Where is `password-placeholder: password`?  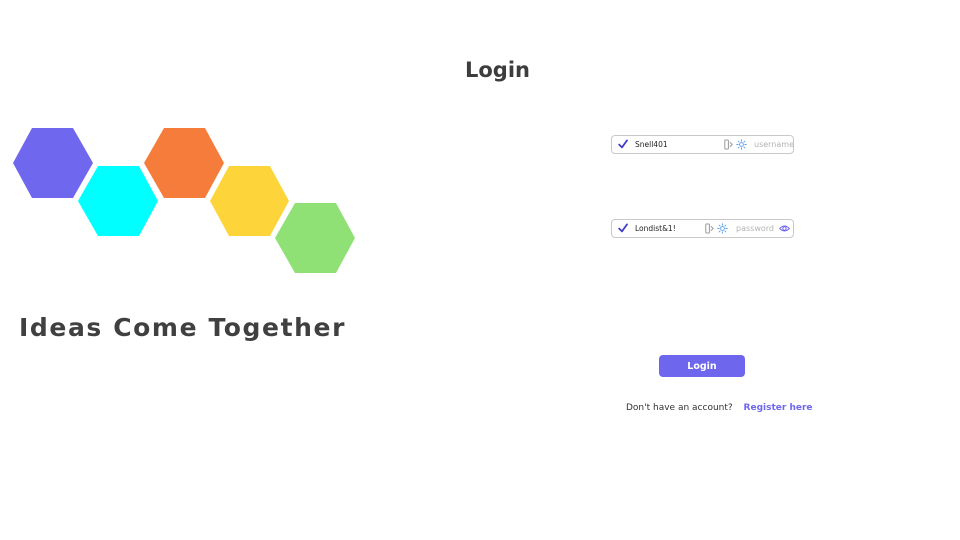 password-placeholder: password is located at coordinates (755, 228).